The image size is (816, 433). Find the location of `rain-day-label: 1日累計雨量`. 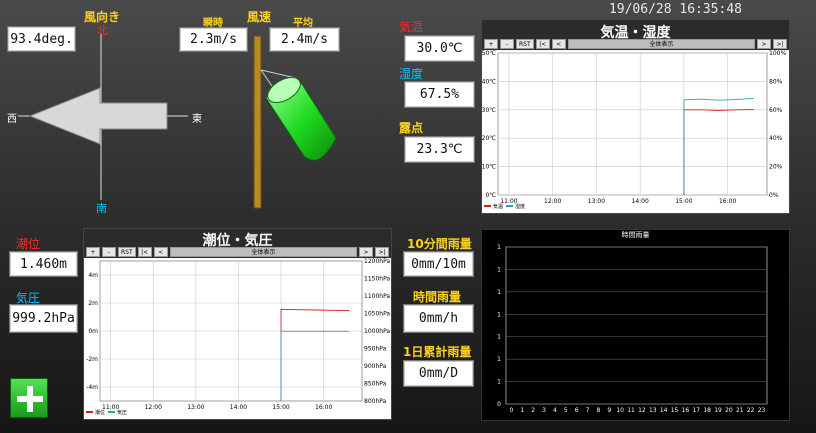

rain-day-label: 1日累計雨量 is located at coordinates (437, 352).